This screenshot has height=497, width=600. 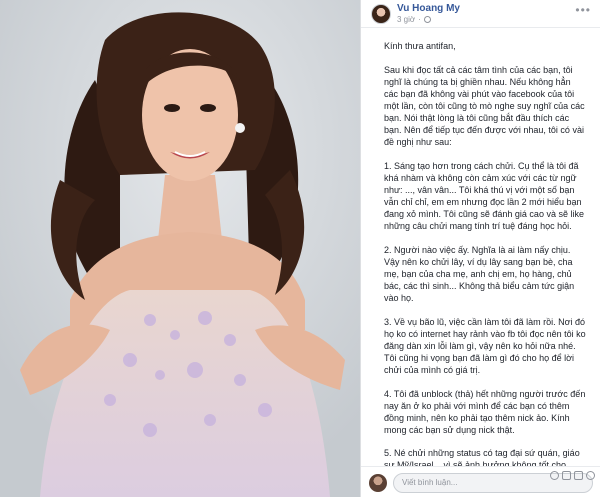 I want to click on author-name-link: Vu Hoang My, so click(x=428, y=8).